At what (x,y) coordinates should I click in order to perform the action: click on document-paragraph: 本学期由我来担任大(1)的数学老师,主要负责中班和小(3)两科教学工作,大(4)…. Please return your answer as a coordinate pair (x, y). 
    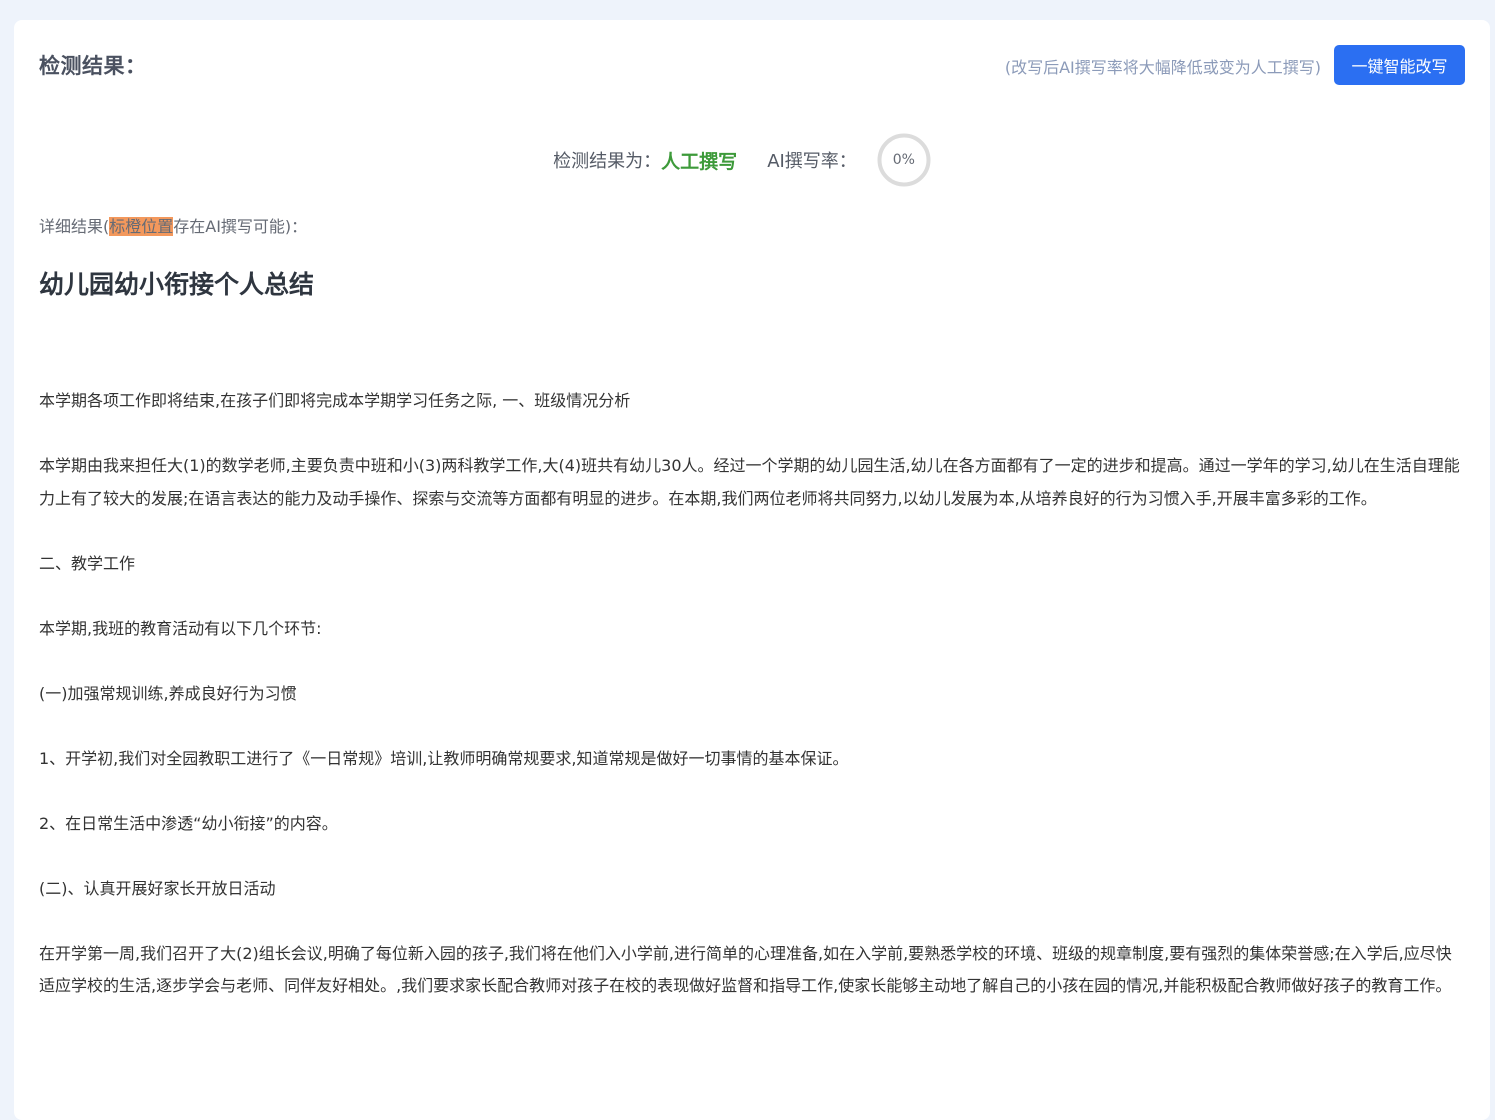
    Looking at the image, I should click on (749, 482).